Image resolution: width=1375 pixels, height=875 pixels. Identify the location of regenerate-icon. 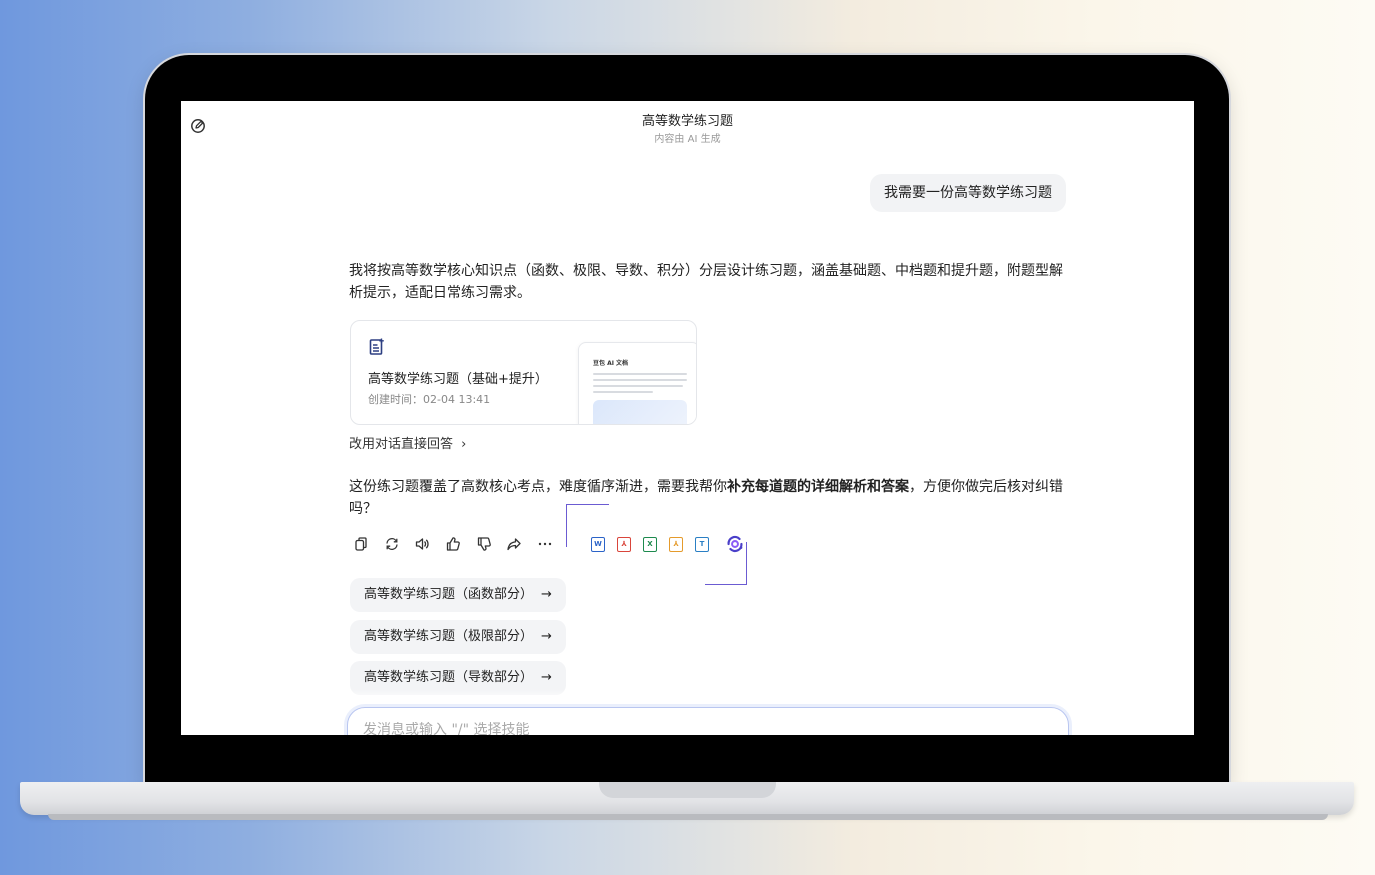
(392, 544).